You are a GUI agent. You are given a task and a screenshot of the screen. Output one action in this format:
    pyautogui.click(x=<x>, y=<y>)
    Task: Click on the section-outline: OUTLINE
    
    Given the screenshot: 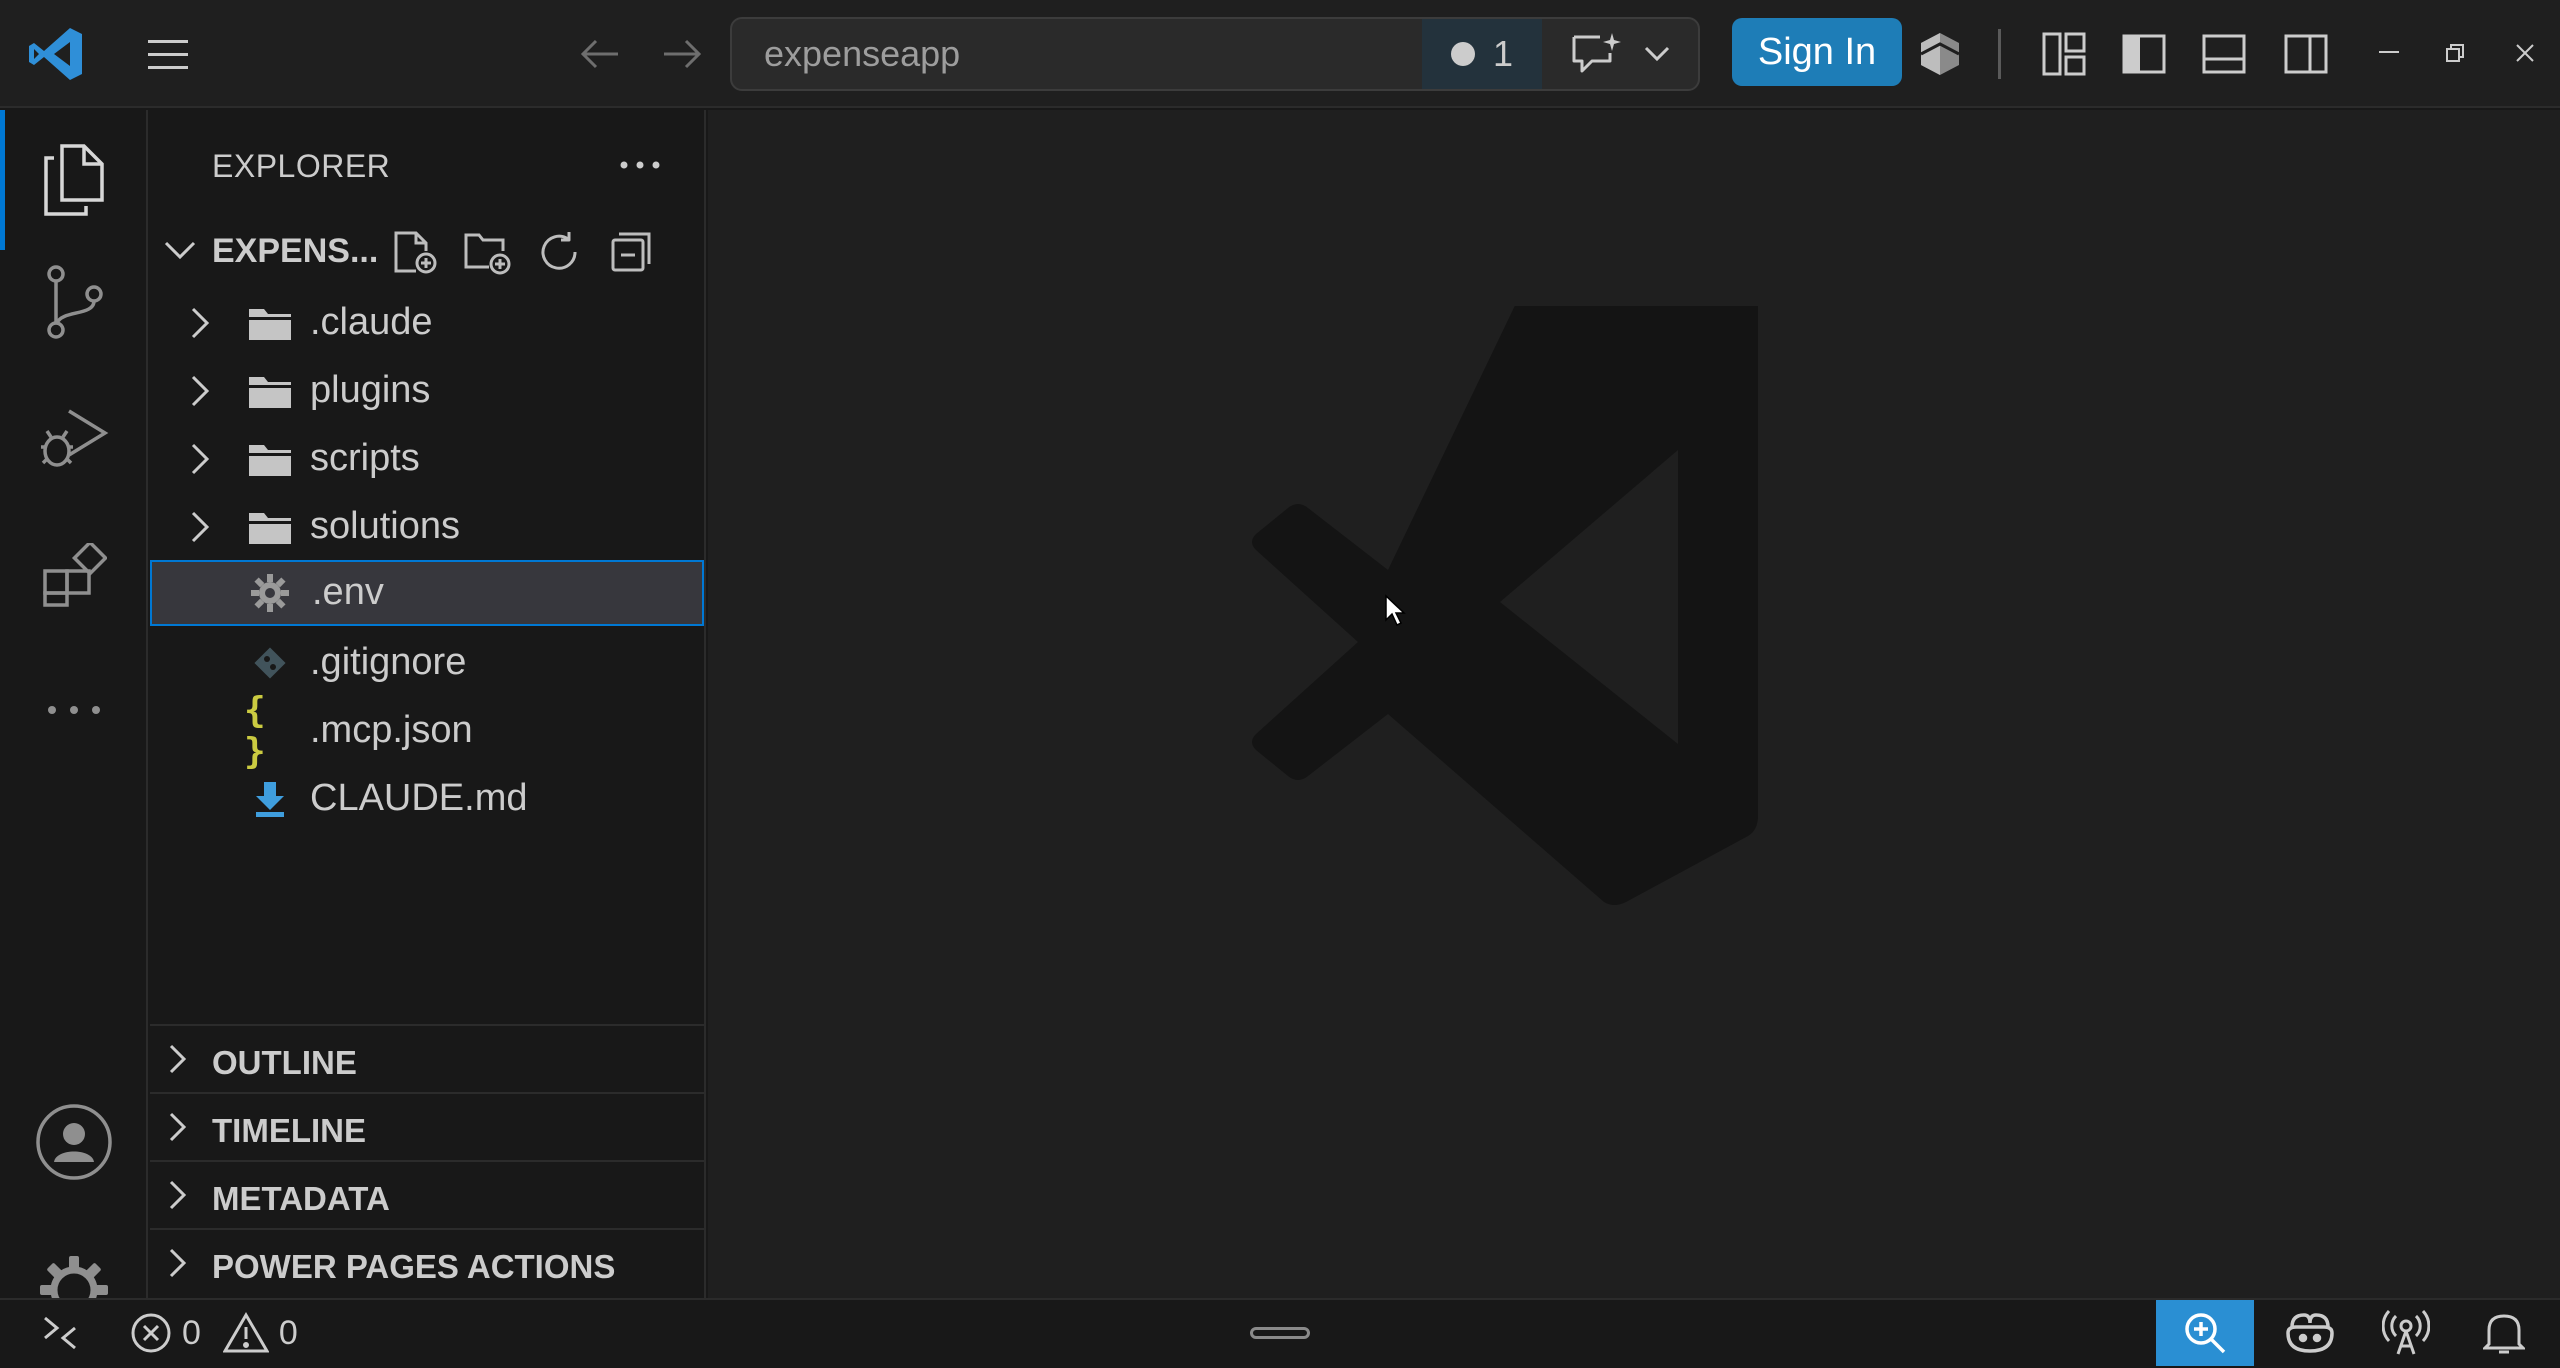 What is the action you would take?
    pyautogui.click(x=427, y=1058)
    